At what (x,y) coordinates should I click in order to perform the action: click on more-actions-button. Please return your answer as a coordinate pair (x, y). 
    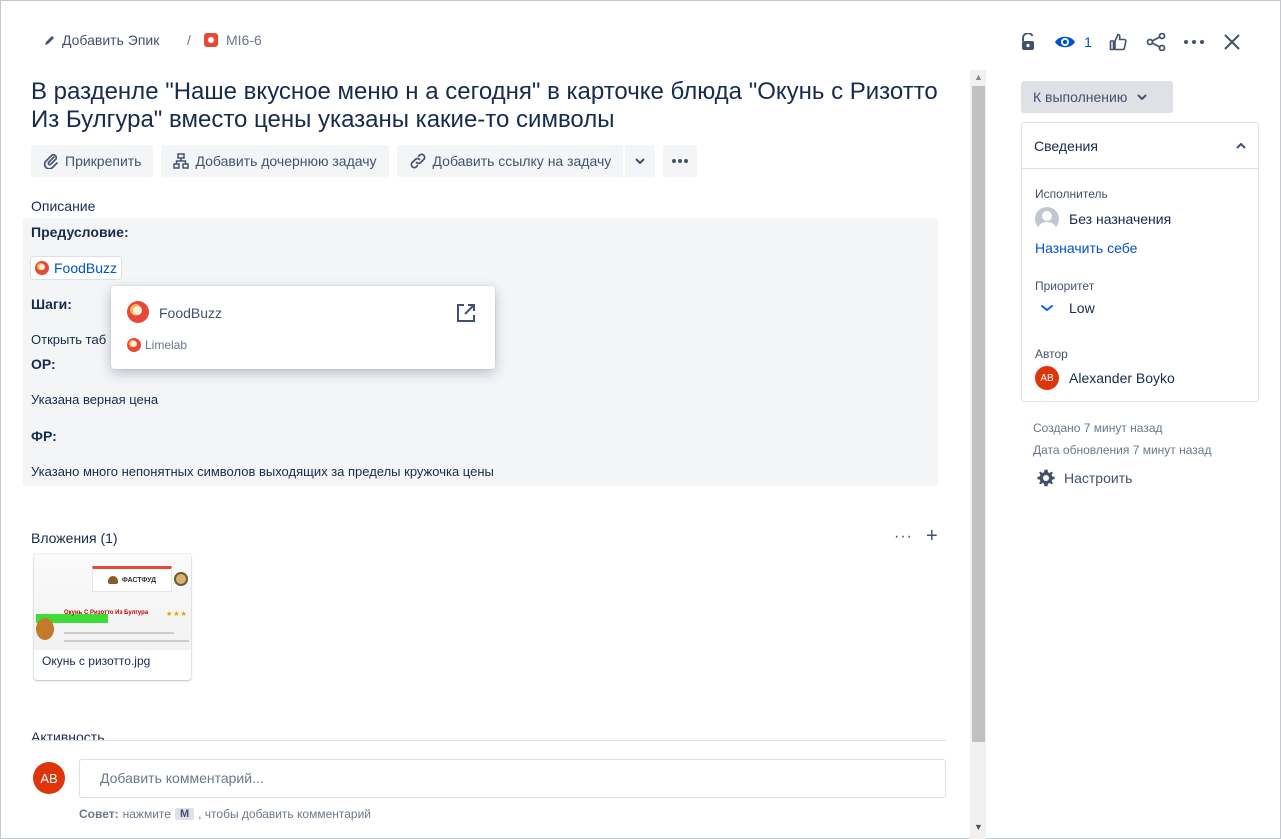
    Looking at the image, I should click on (1194, 42).